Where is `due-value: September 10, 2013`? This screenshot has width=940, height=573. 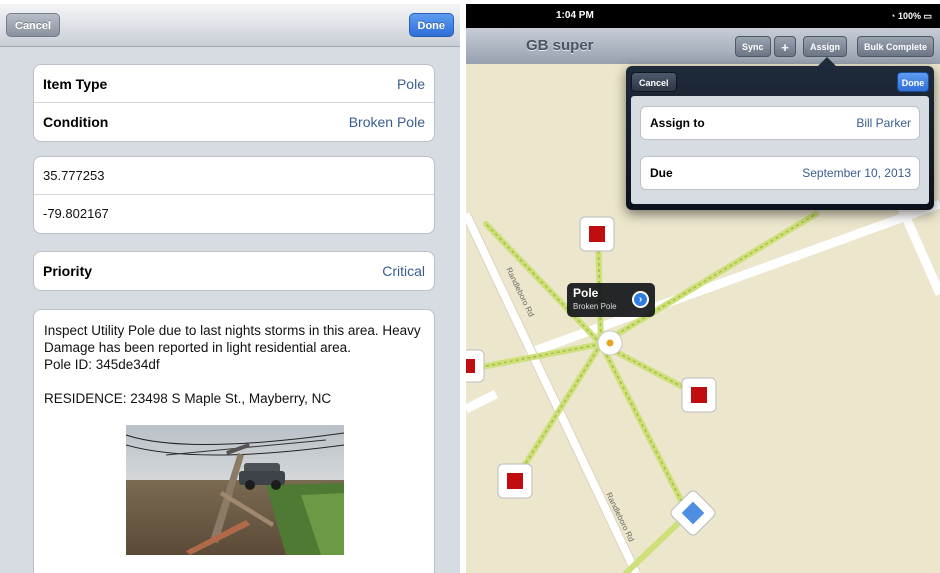
due-value: September 10, 2013 is located at coordinates (856, 173).